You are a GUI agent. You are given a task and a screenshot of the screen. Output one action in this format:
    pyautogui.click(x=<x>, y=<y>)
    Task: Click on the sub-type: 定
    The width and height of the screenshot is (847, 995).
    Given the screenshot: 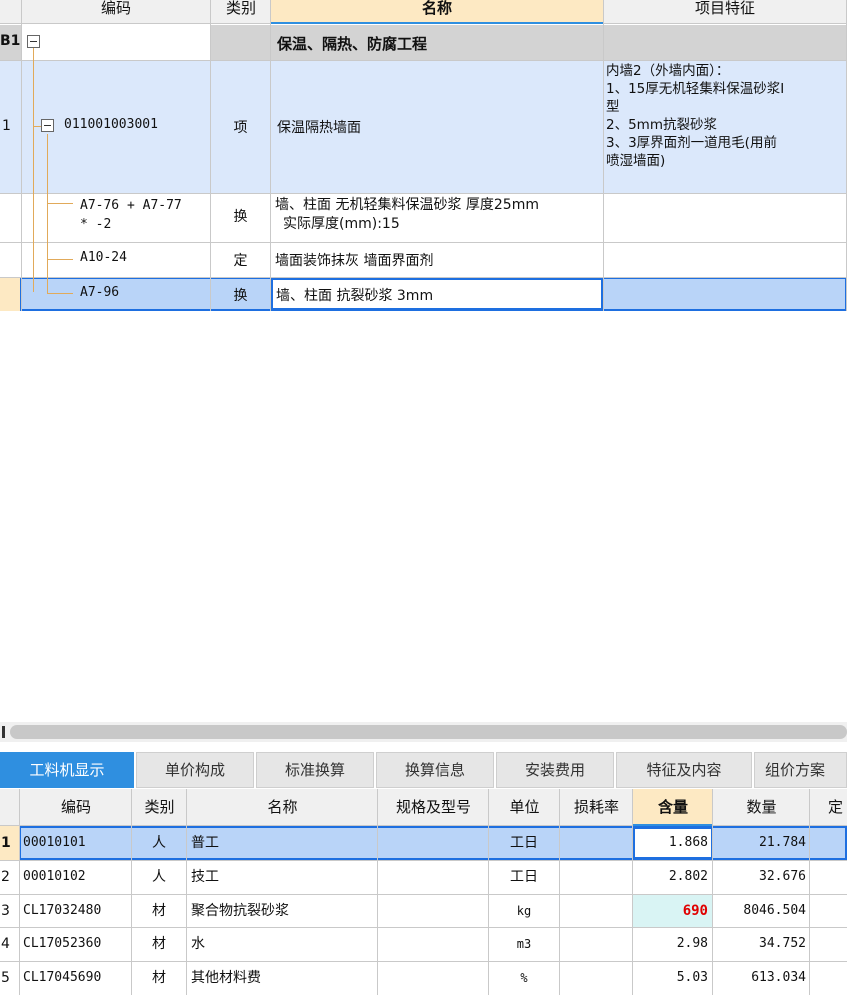 What is the action you would take?
    pyautogui.click(x=240, y=261)
    